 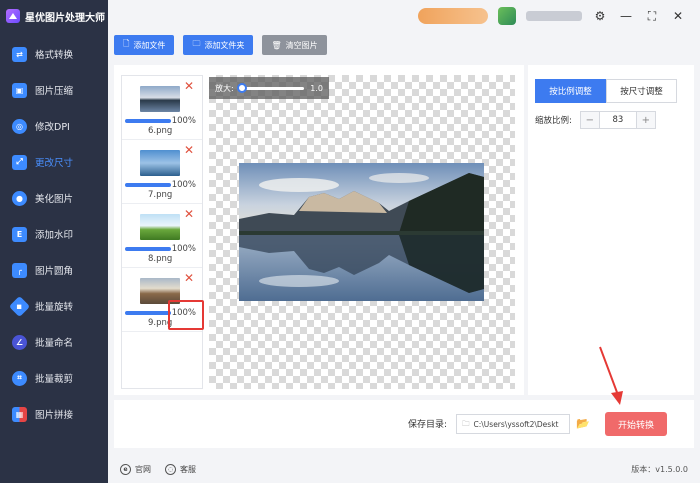 I want to click on list-item: ✕ 100% 7.png, so click(x=162, y=172).